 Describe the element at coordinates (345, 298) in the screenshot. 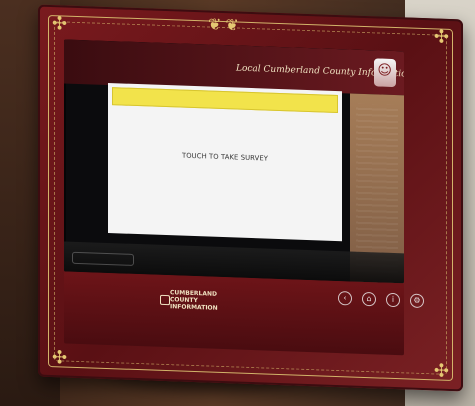

I see `back-icon: ‹` at that location.